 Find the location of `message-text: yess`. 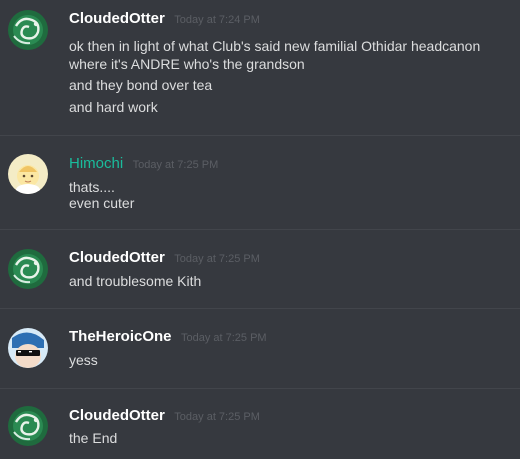

message-text: yess is located at coordinates (83, 360).